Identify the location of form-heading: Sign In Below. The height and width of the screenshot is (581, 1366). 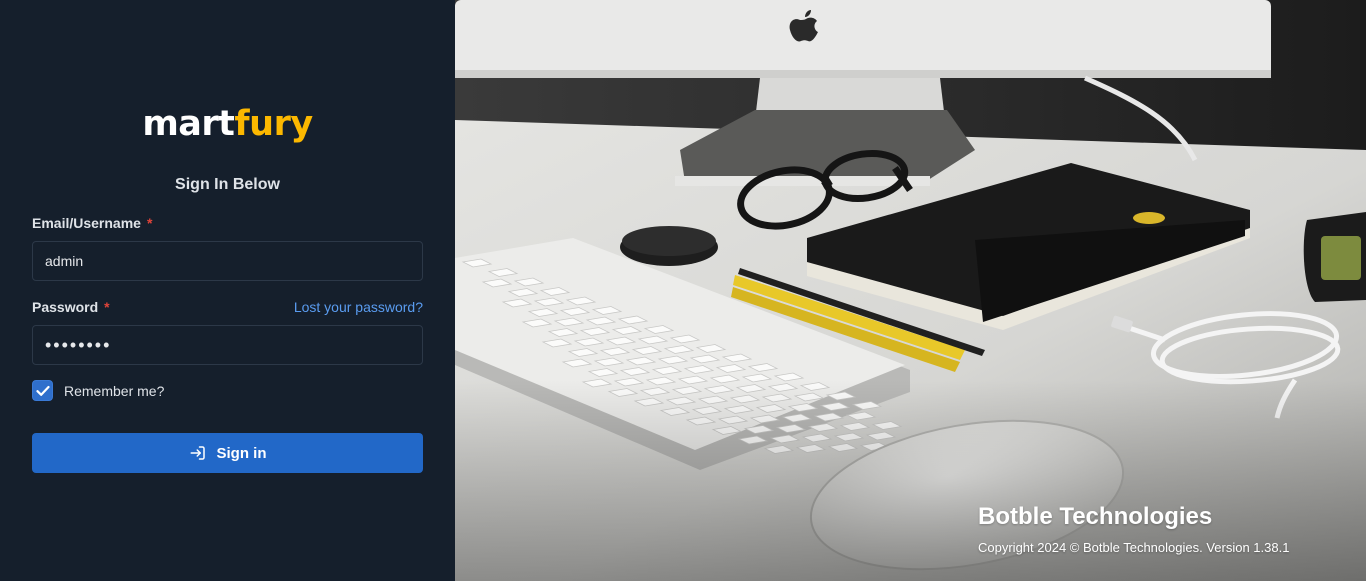
(227, 184).